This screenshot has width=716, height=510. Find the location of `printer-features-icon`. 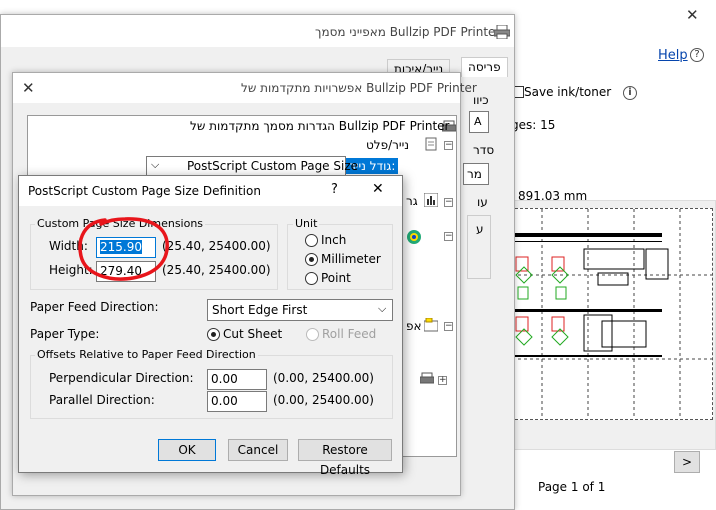

printer-features-icon is located at coordinates (427, 378).